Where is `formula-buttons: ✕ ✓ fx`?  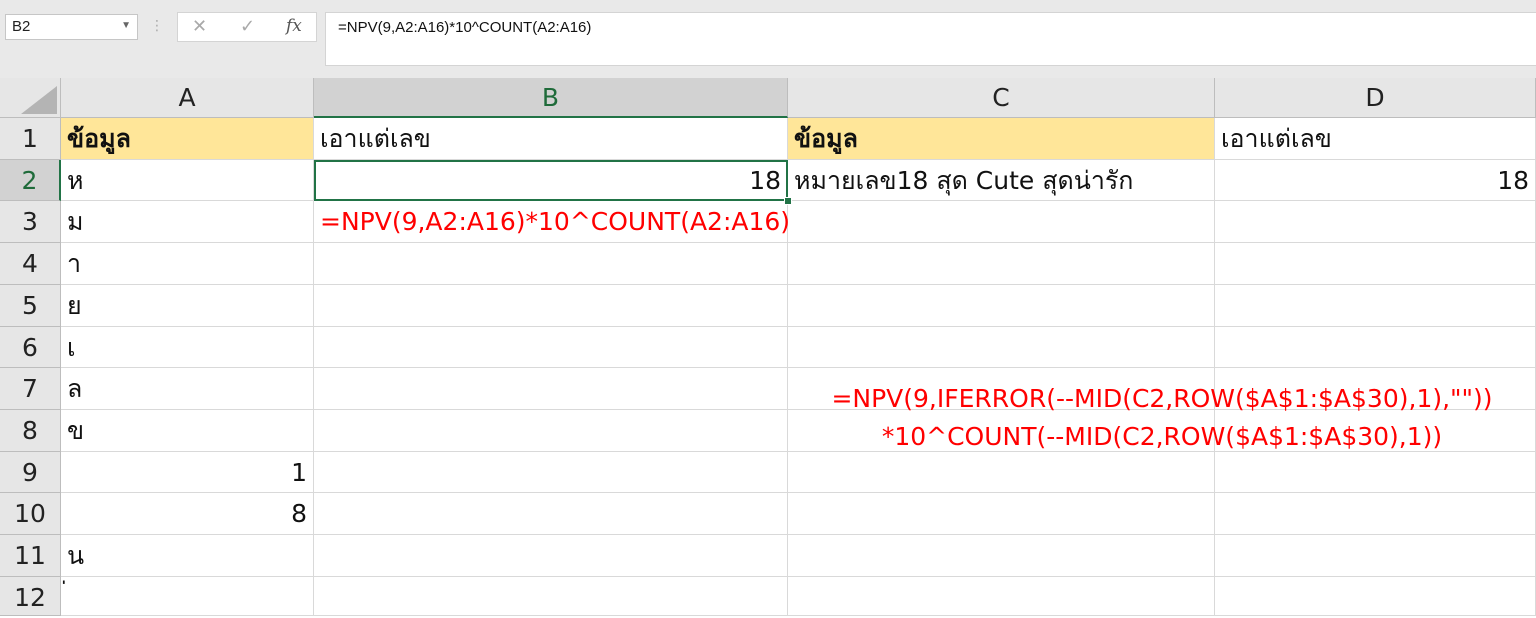
formula-buttons: ✕ ✓ fx is located at coordinates (247, 27).